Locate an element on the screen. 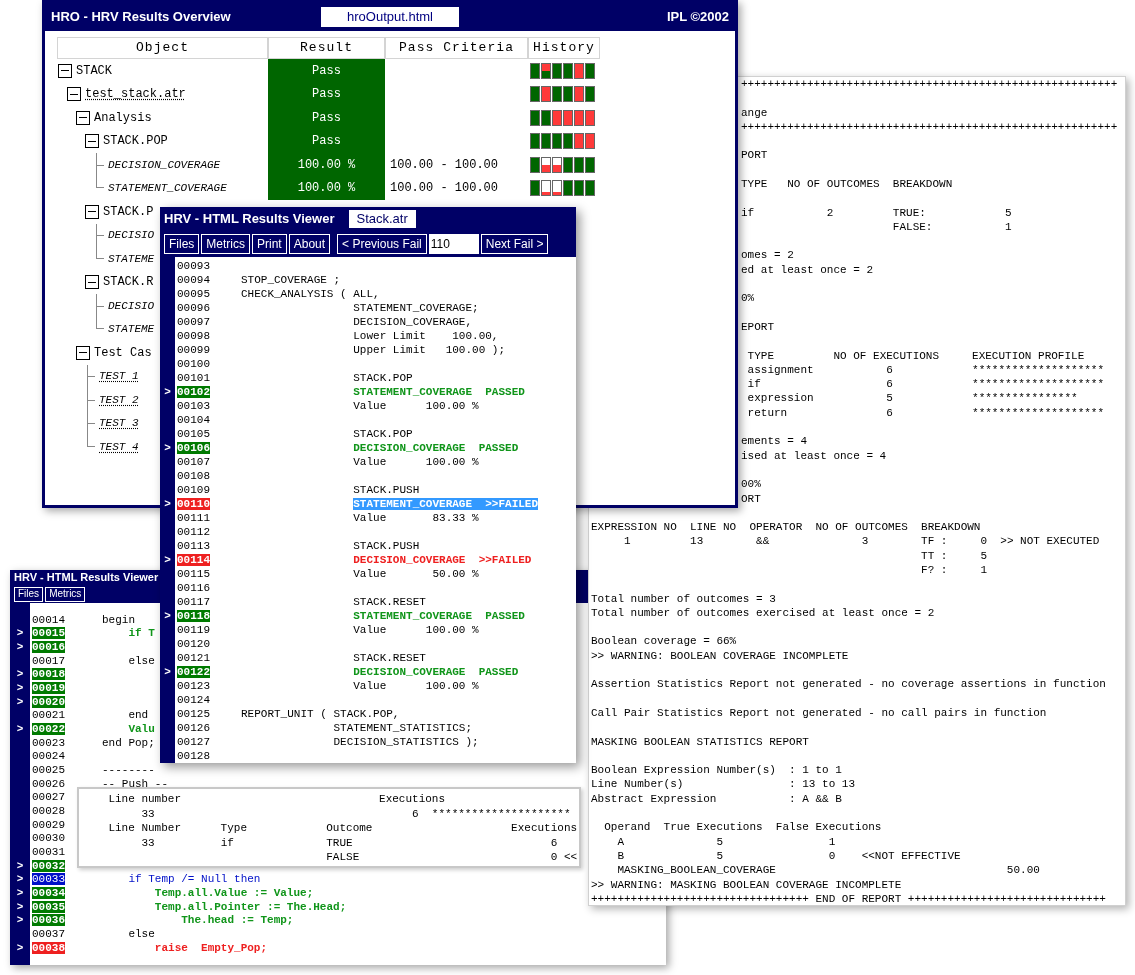 The height and width of the screenshot is (975, 1135). report-line: Line Number(s) : 13 to 13 is located at coordinates (723, 785).